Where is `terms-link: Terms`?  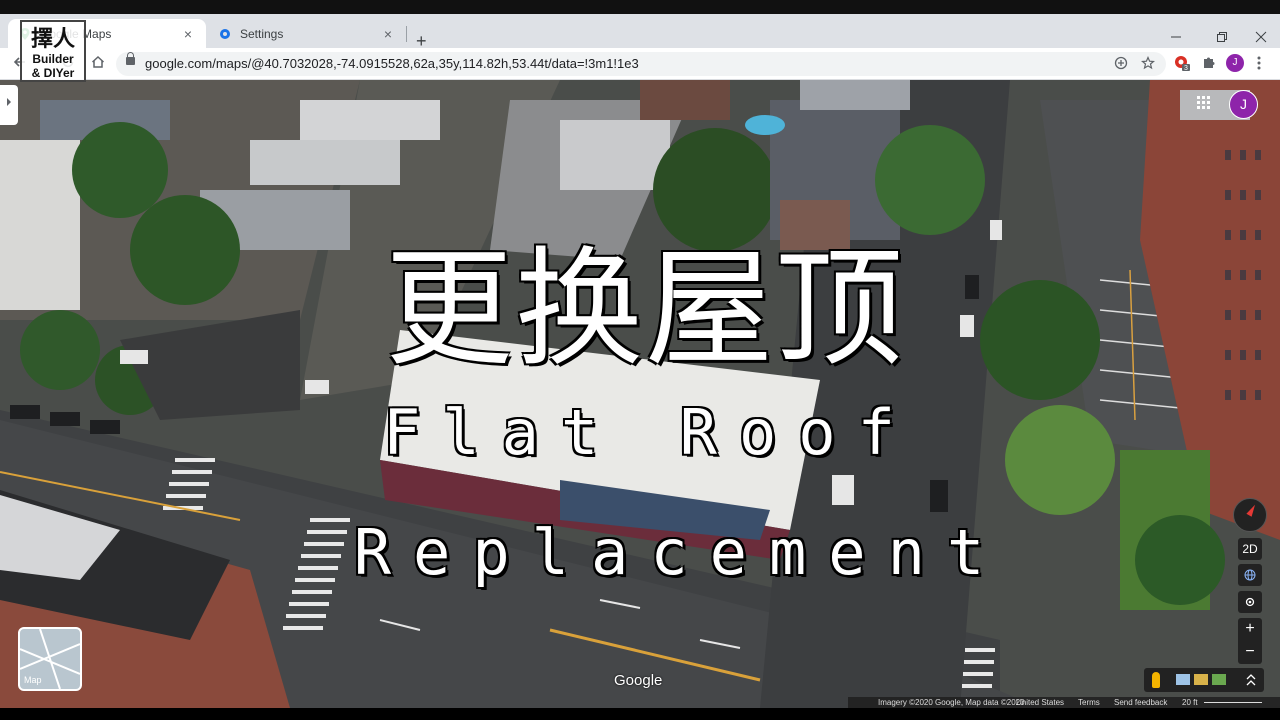 terms-link: Terms is located at coordinates (1089, 702).